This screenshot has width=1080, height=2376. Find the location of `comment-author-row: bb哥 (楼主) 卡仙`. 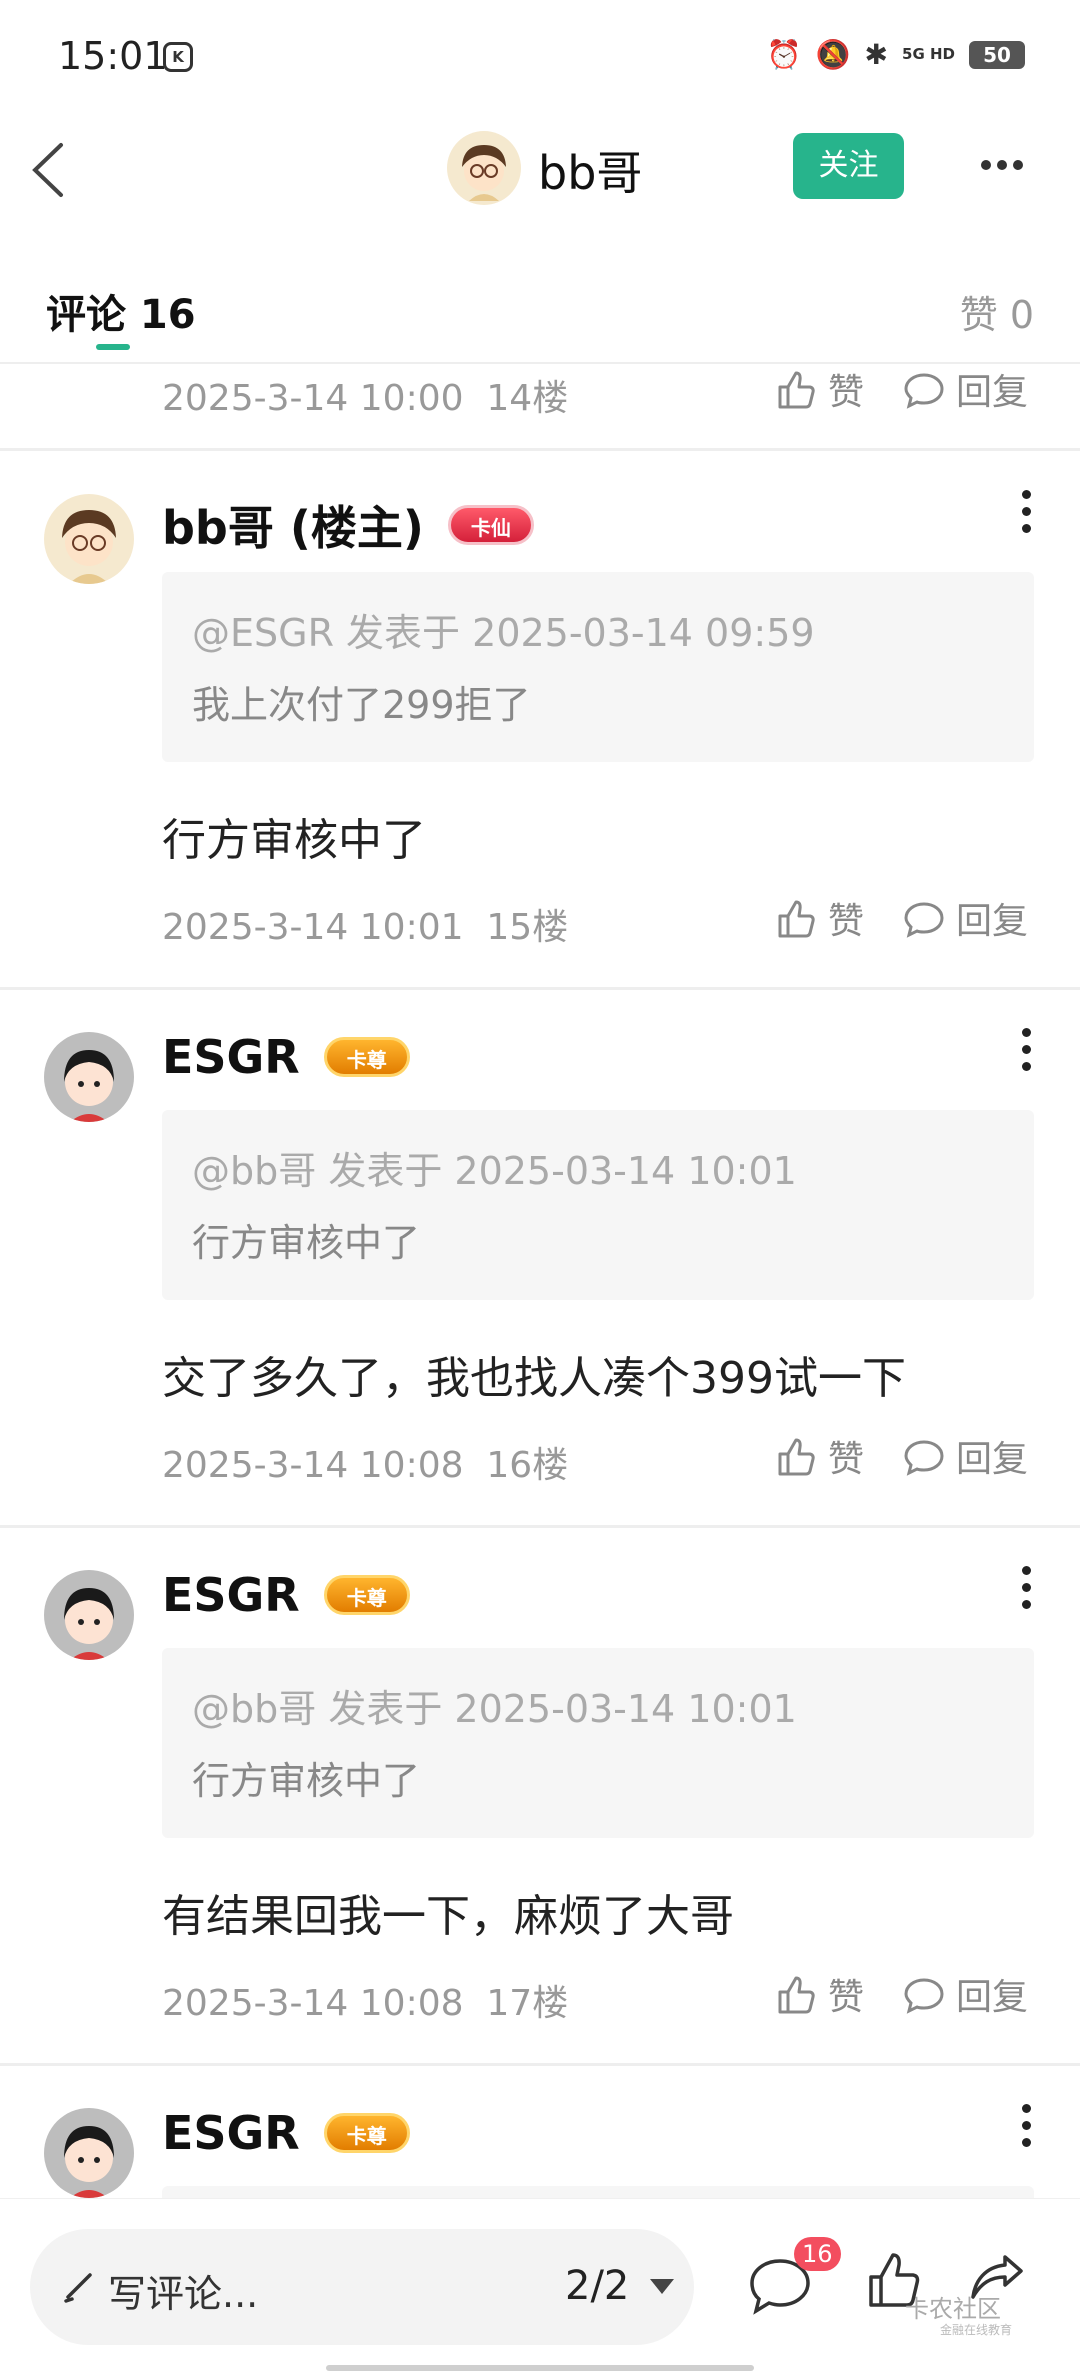

comment-author-row: bb哥 (楼主) 卡仙 is located at coordinates (348, 525).